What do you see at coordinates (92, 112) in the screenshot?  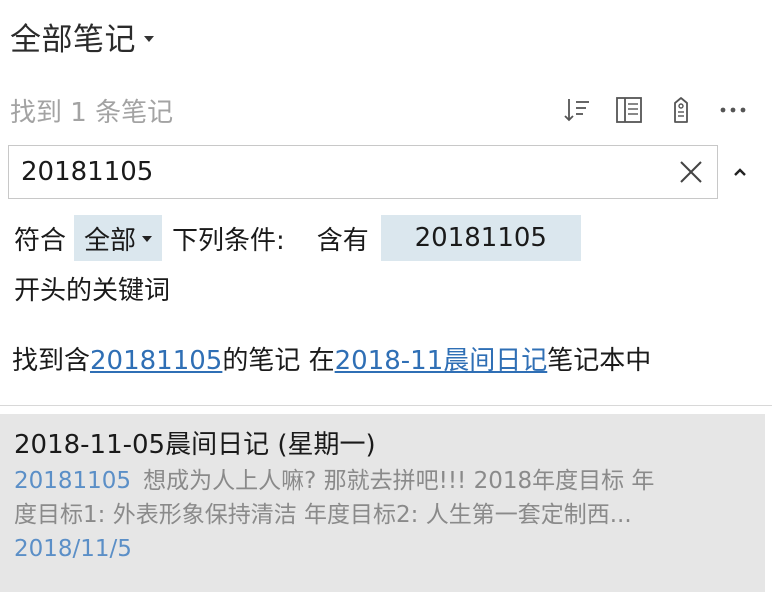 I see `results-count: 找到 1 条笔记` at bounding box center [92, 112].